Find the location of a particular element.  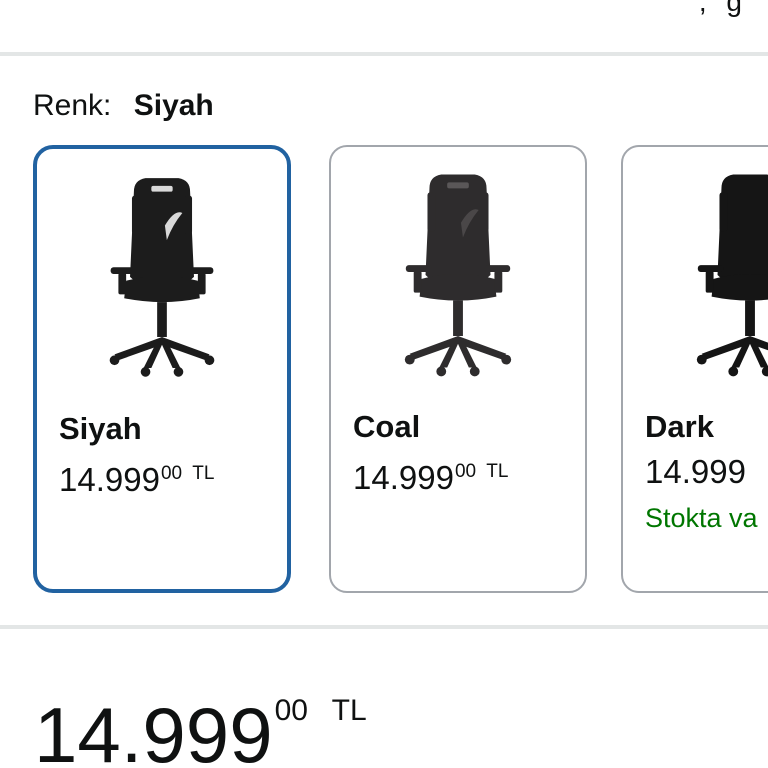

top-bar-fragment: , g is located at coordinates (384, 26).